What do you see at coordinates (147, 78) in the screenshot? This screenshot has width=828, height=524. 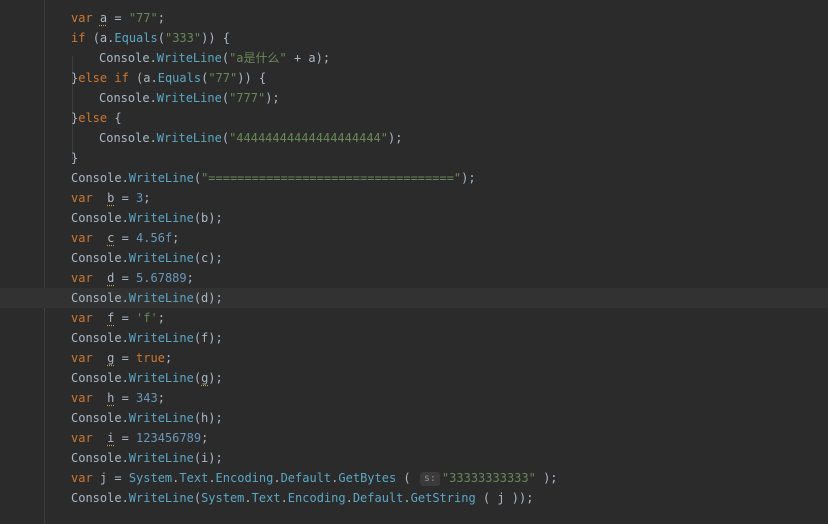 I see `code-token: (a.` at bounding box center [147, 78].